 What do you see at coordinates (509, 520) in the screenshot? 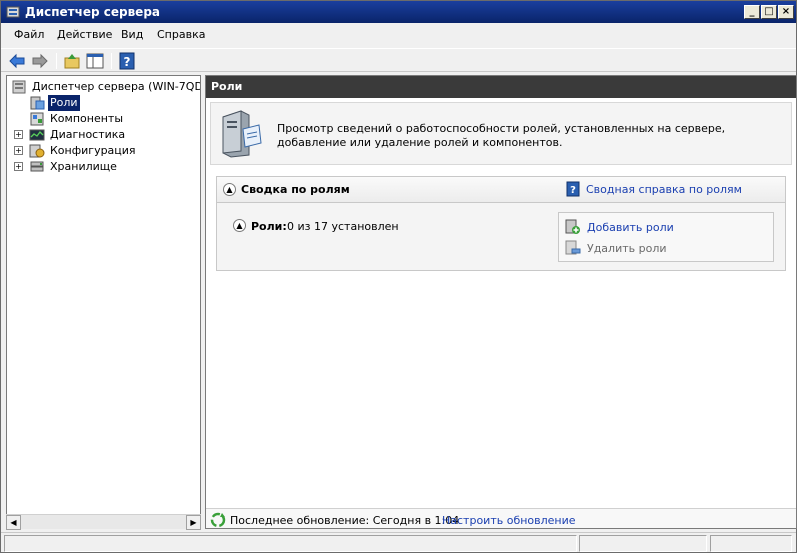
I see `configure-refresh-link: Настроить обновление` at bounding box center [509, 520].